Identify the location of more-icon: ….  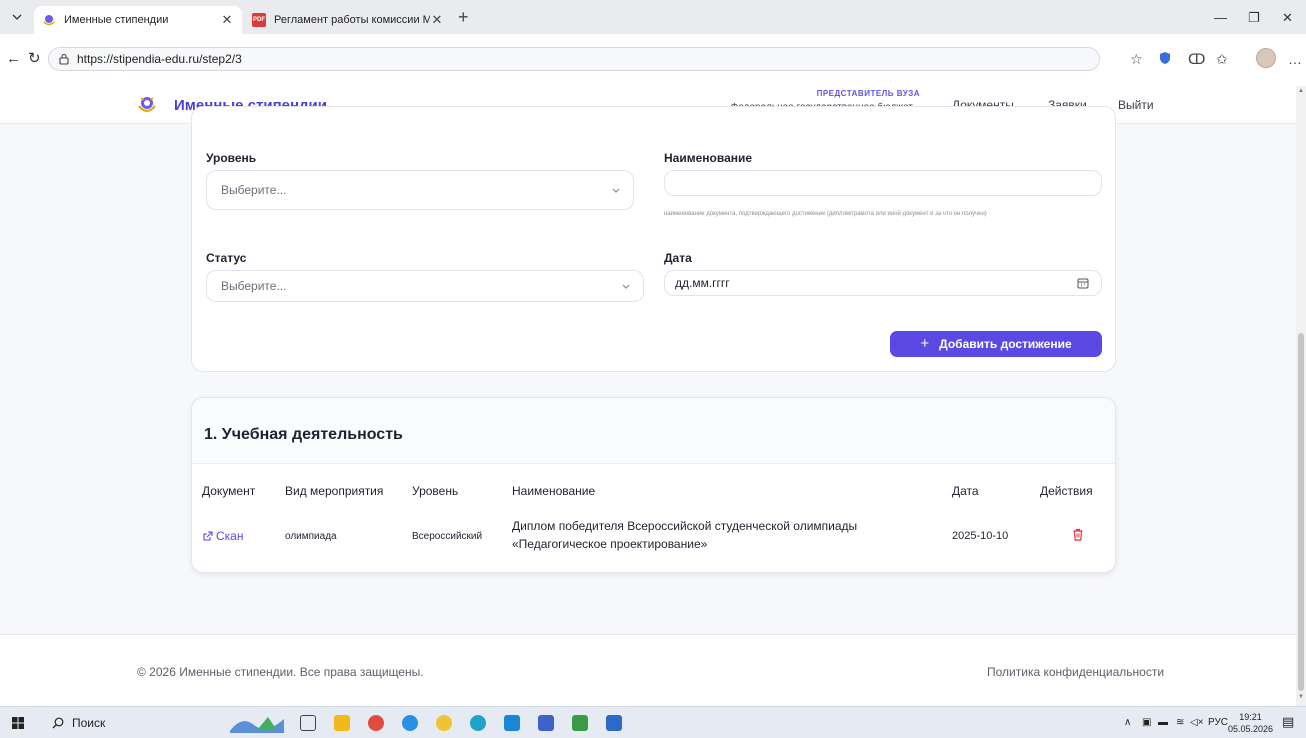
(1295, 59).